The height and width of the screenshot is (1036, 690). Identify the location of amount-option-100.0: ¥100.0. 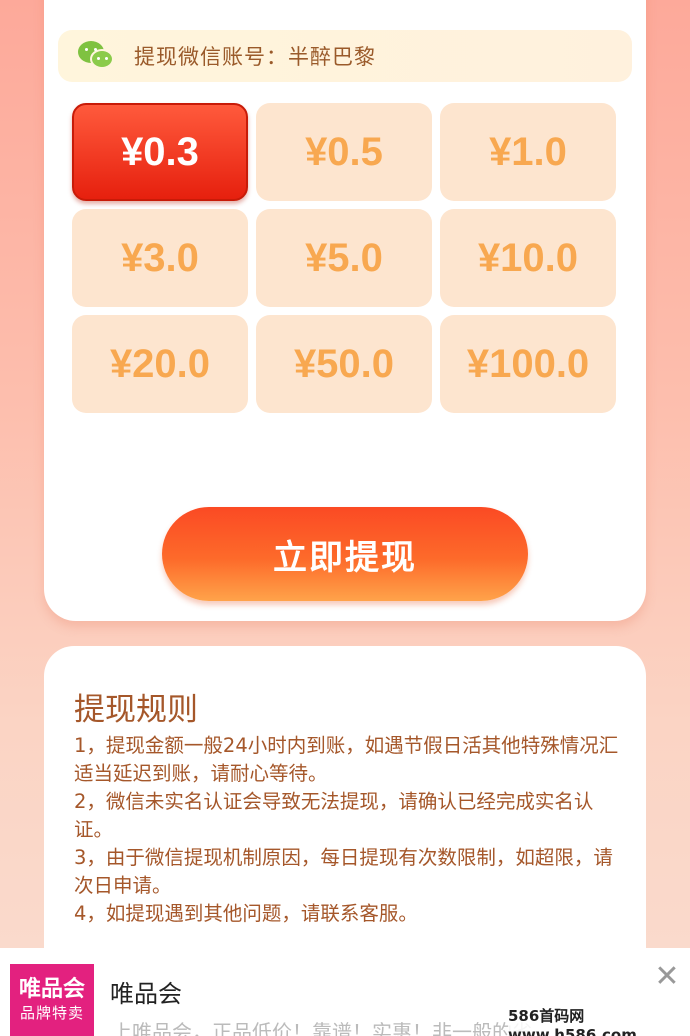
(528, 364).